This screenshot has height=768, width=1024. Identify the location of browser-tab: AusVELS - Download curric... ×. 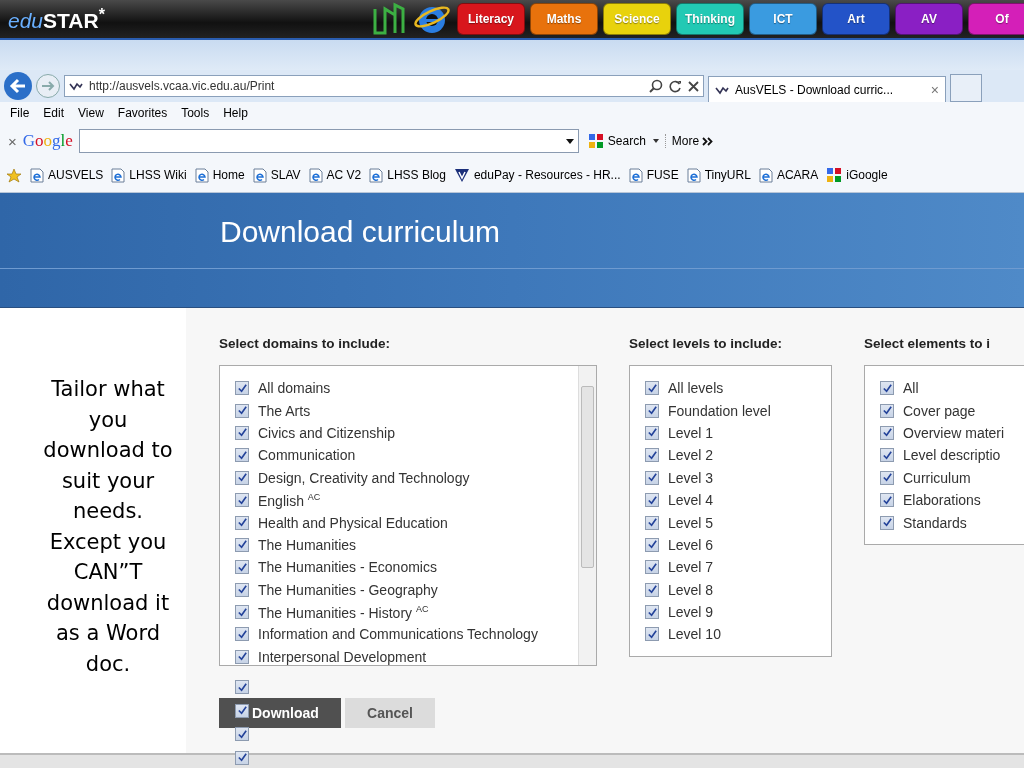
(827, 89).